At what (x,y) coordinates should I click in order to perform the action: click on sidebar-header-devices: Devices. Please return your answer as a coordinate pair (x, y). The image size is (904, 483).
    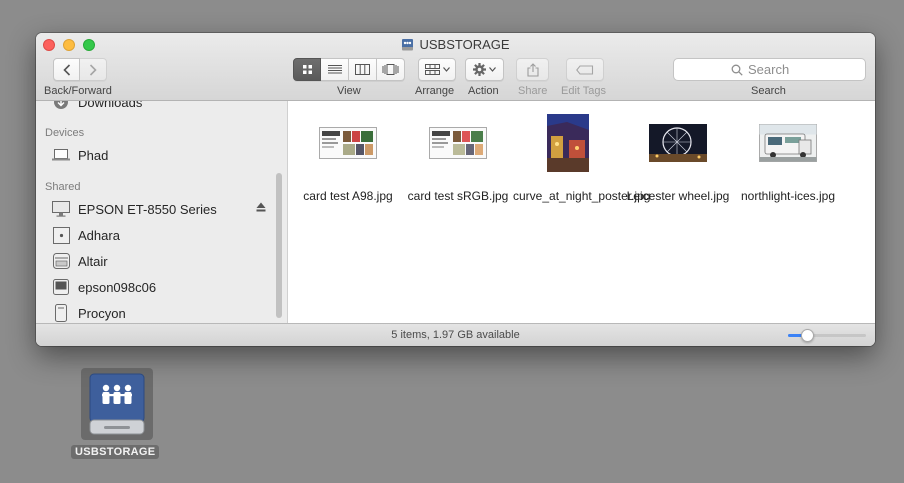
    Looking at the image, I should click on (65, 133).